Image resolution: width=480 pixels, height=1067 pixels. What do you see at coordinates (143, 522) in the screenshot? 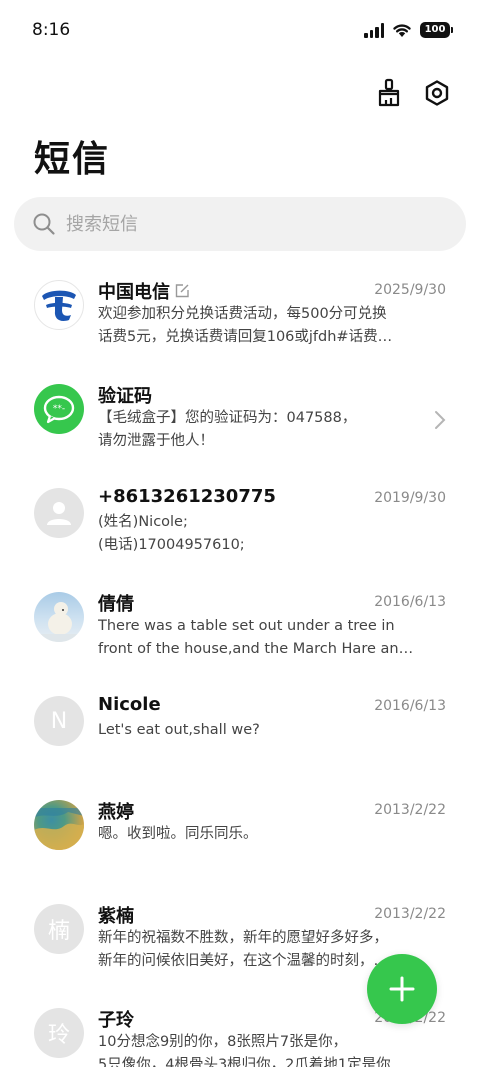
I see `preview-line: (姓名)Nicole;` at bounding box center [143, 522].